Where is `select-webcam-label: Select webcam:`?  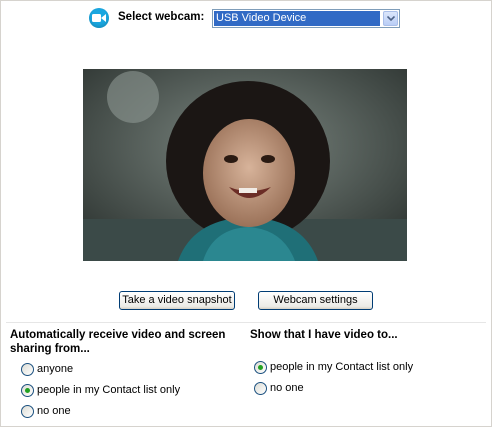
select-webcam-label: Select webcam: is located at coordinates (161, 17).